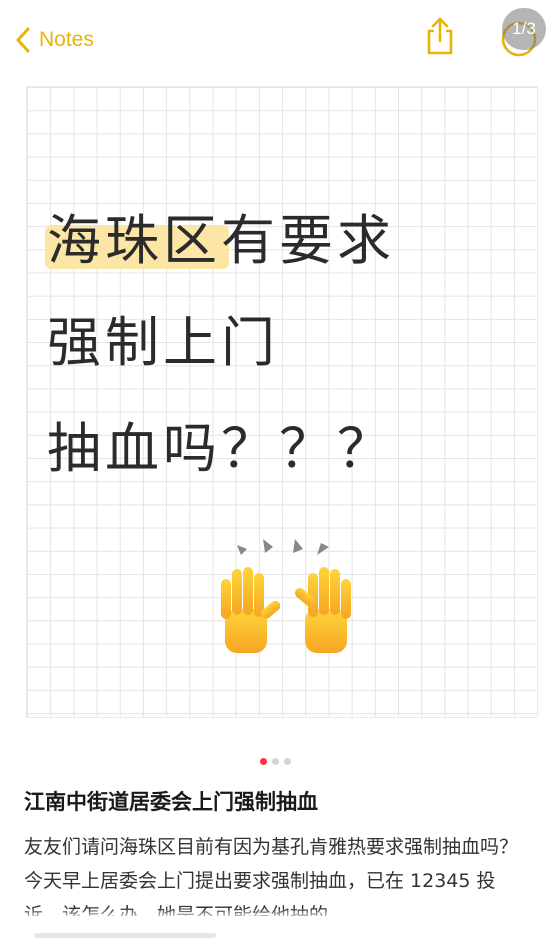 The image size is (555, 939). I want to click on page-indicator: 1/3, so click(524, 29).